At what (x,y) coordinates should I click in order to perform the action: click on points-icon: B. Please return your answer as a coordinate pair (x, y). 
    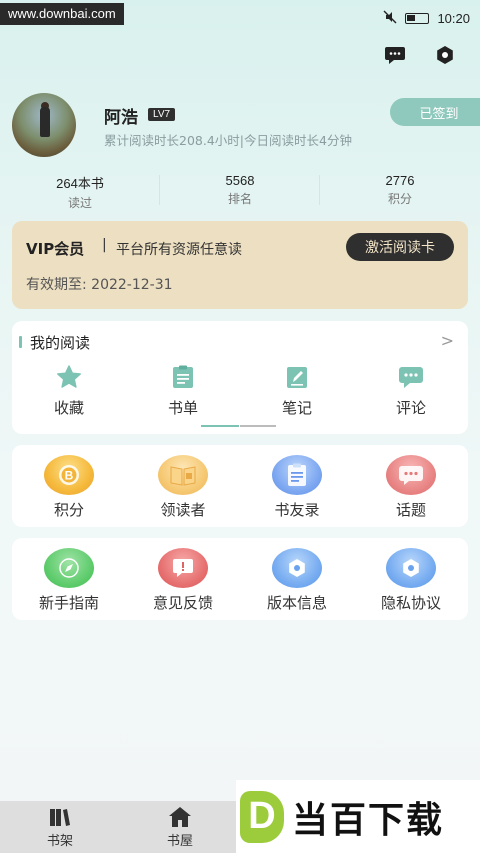
    Looking at the image, I should click on (69, 475).